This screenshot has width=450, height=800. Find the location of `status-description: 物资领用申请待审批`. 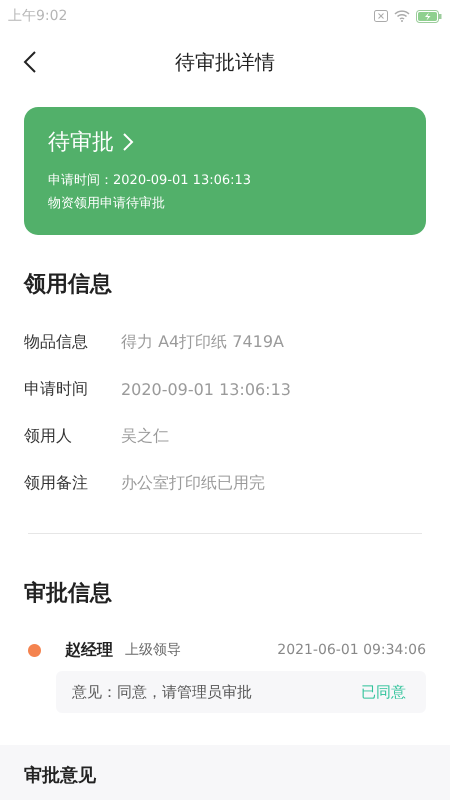

status-description: 物资领用申请待审批 is located at coordinates (107, 204).